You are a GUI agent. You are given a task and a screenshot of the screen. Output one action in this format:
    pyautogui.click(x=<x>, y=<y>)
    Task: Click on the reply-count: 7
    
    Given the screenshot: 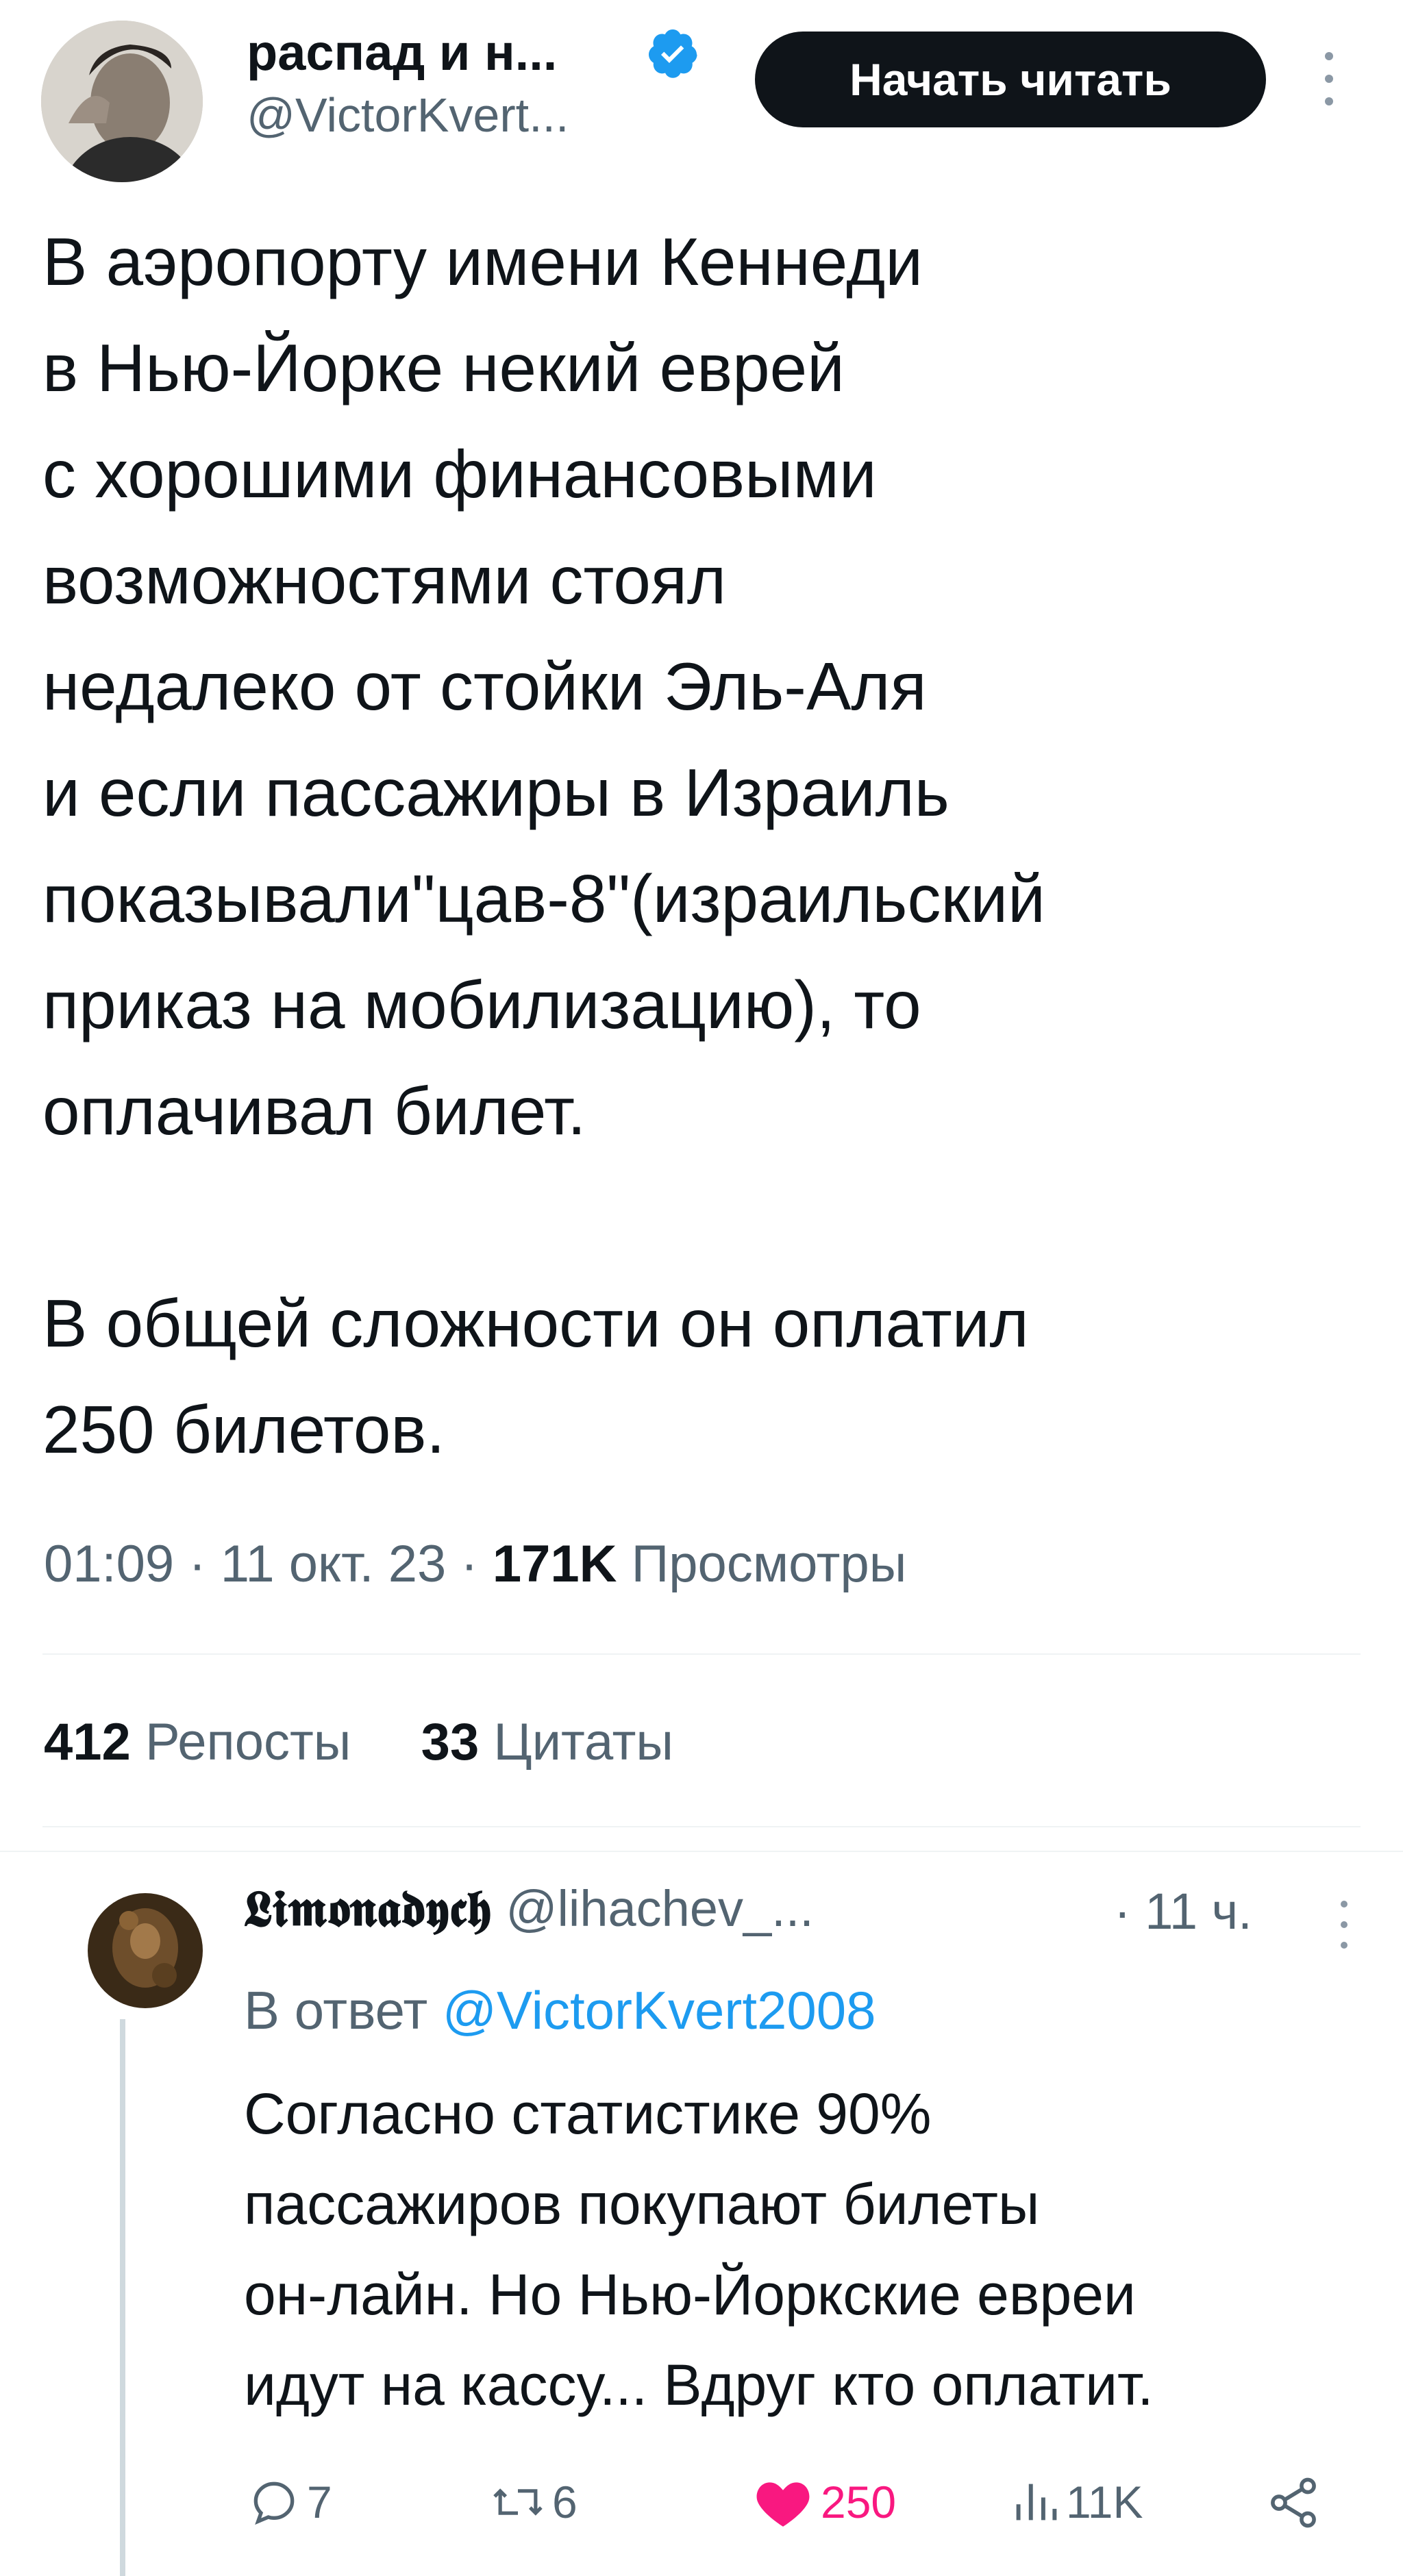 What is the action you would take?
    pyautogui.click(x=319, y=2502)
    